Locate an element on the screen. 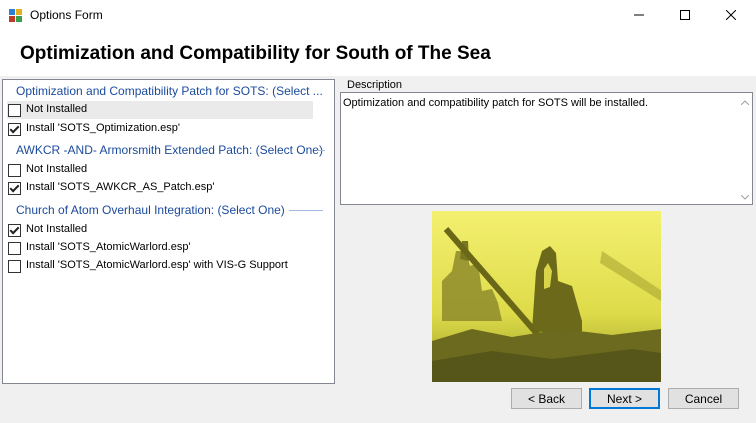  minimize-icon is located at coordinates (639, 16).